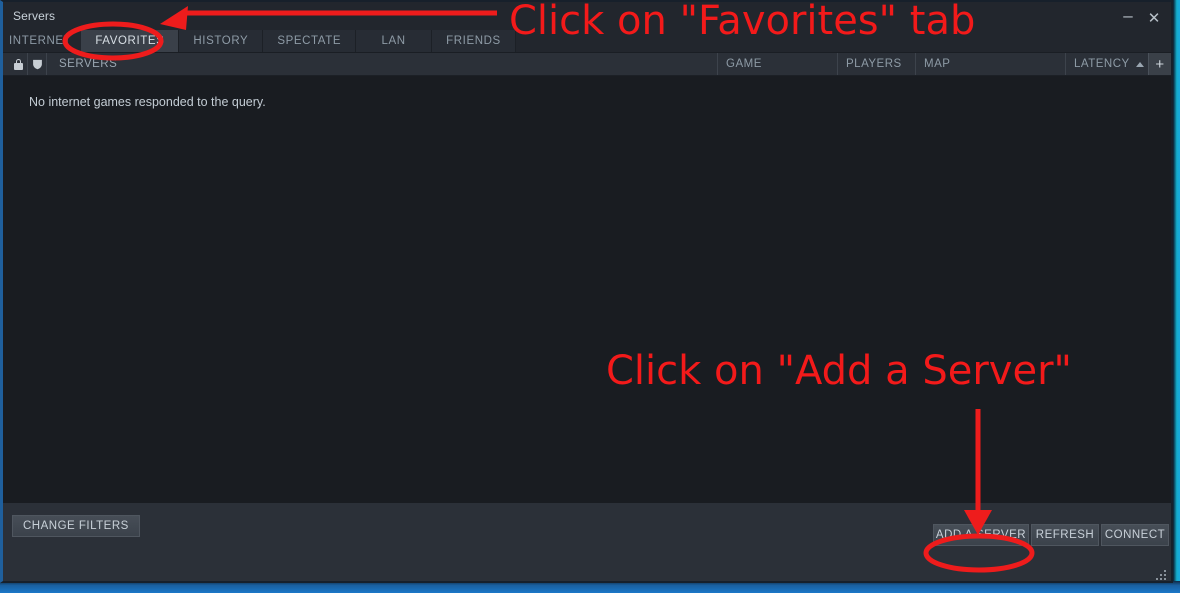 This screenshot has height=593, width=1180. I want to click on column-header-row: SERVERS GAME PLAYERS MAP LATENCY +, so click(587, 64).